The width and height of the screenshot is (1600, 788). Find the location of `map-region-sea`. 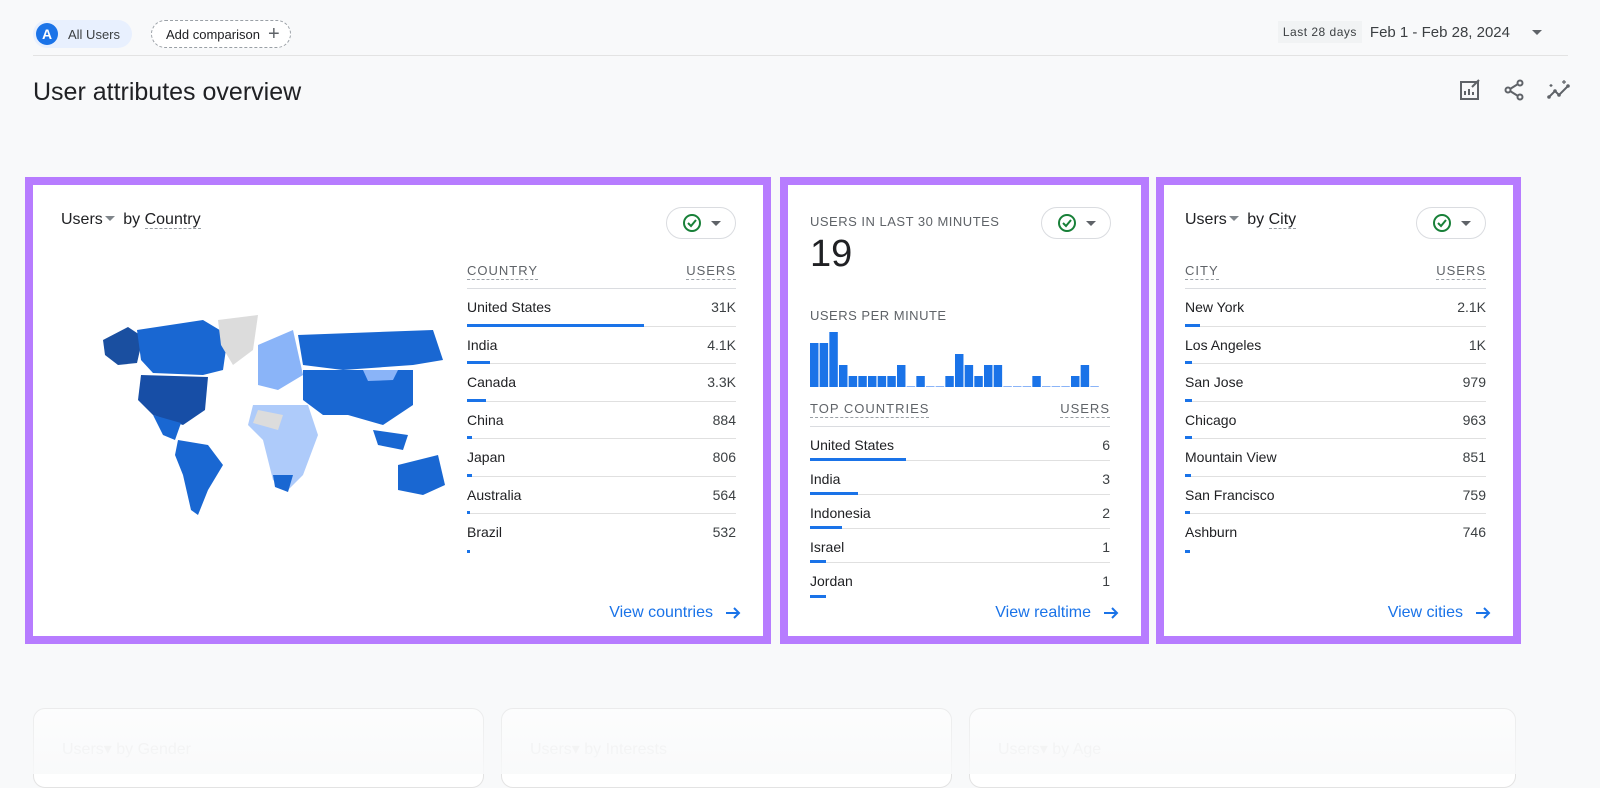

map-region-sea is located at coordinates (390, 440).